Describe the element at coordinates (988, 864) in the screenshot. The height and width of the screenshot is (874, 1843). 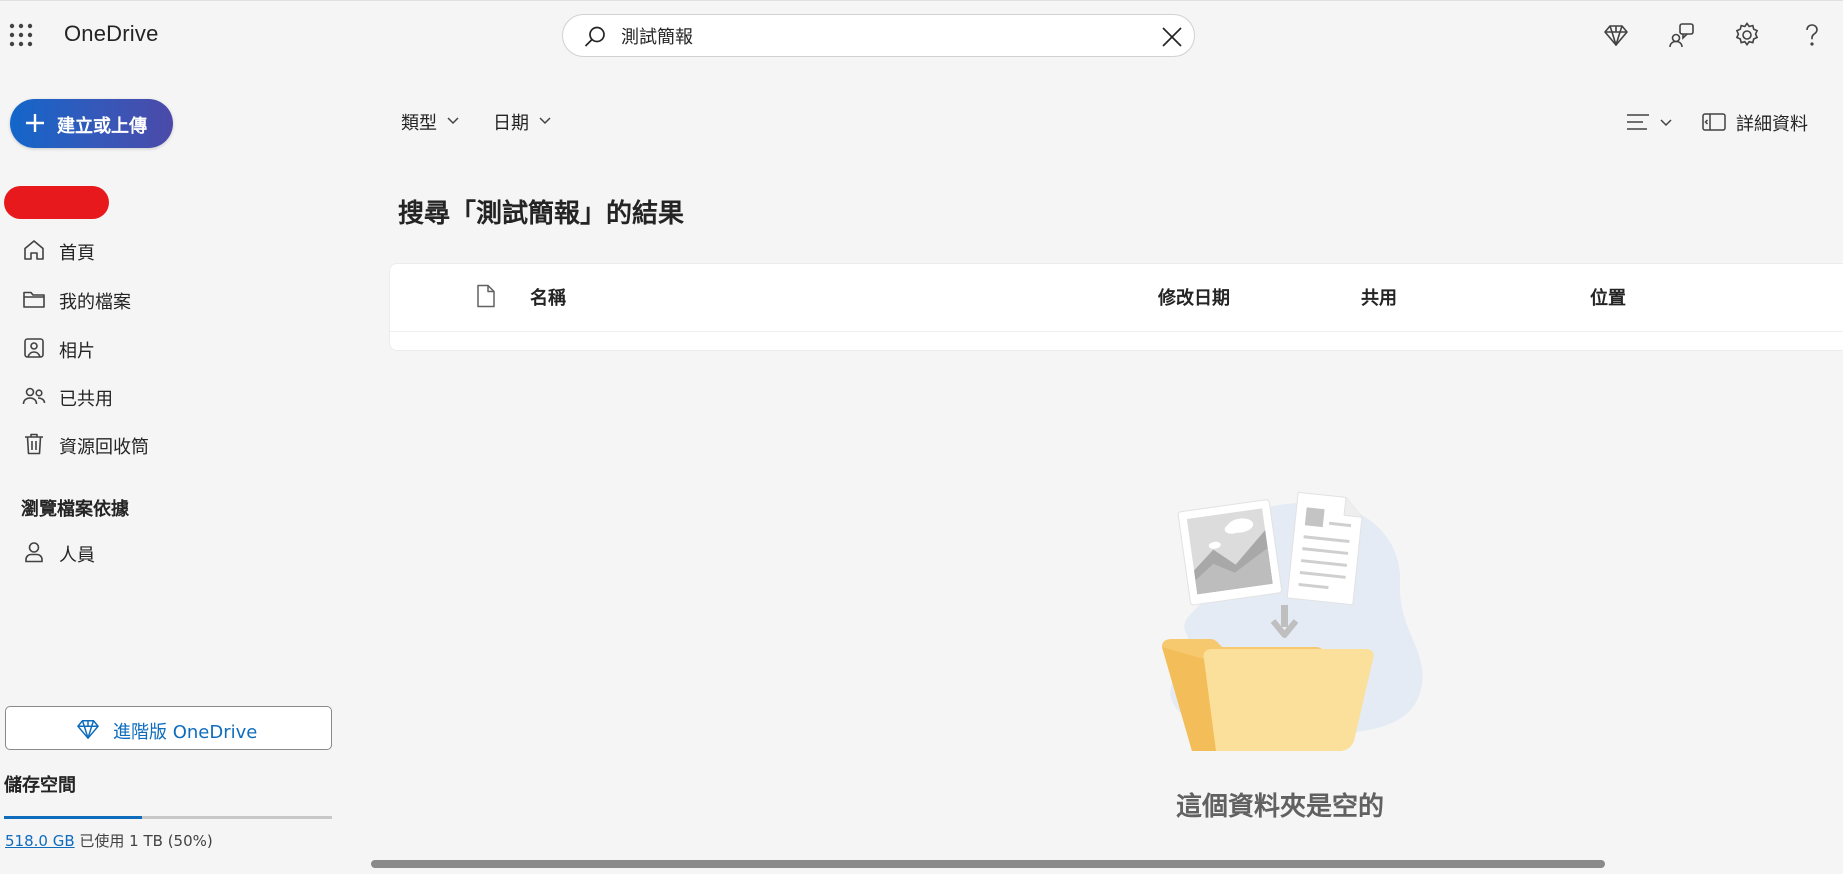
I see `horizontal-scrollbar` at that location.